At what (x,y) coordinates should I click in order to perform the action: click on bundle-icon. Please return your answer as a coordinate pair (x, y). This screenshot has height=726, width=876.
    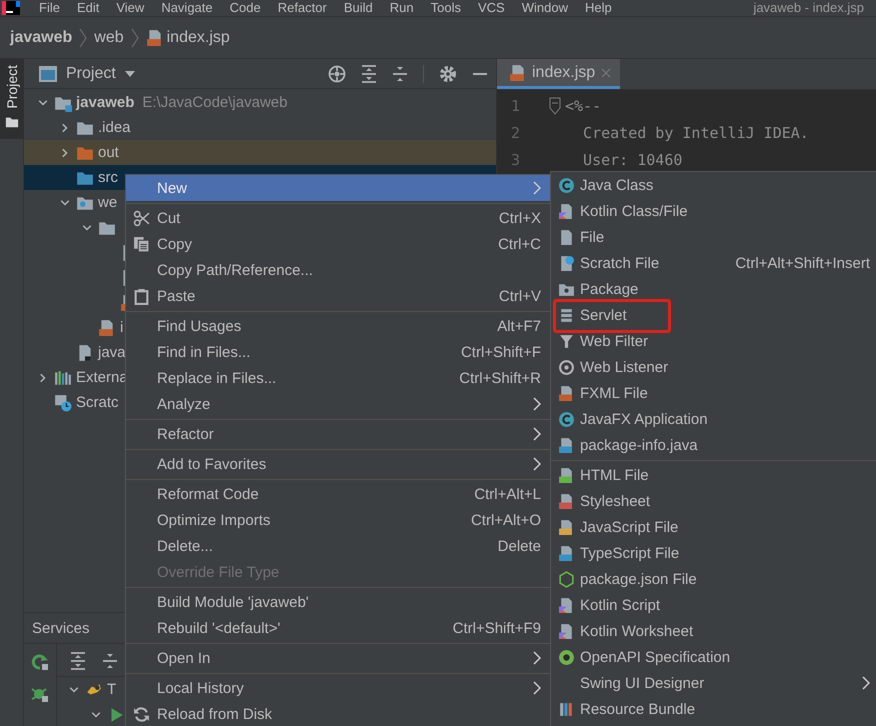
    Looking at the image, I should click on (566, 709).